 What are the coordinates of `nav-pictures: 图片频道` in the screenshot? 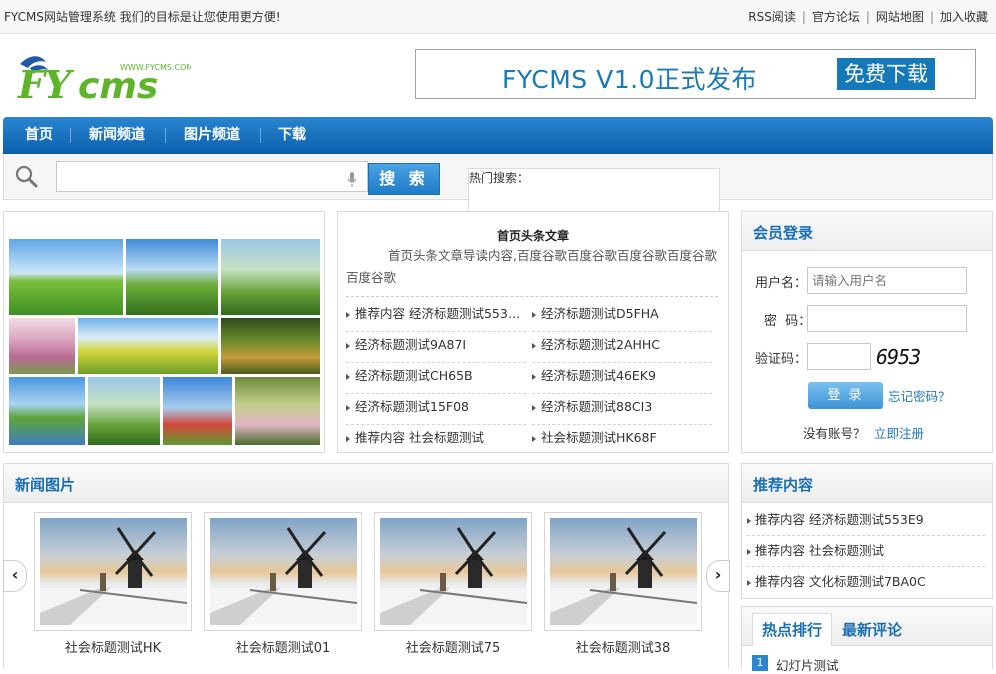 It's located at (212, 135).